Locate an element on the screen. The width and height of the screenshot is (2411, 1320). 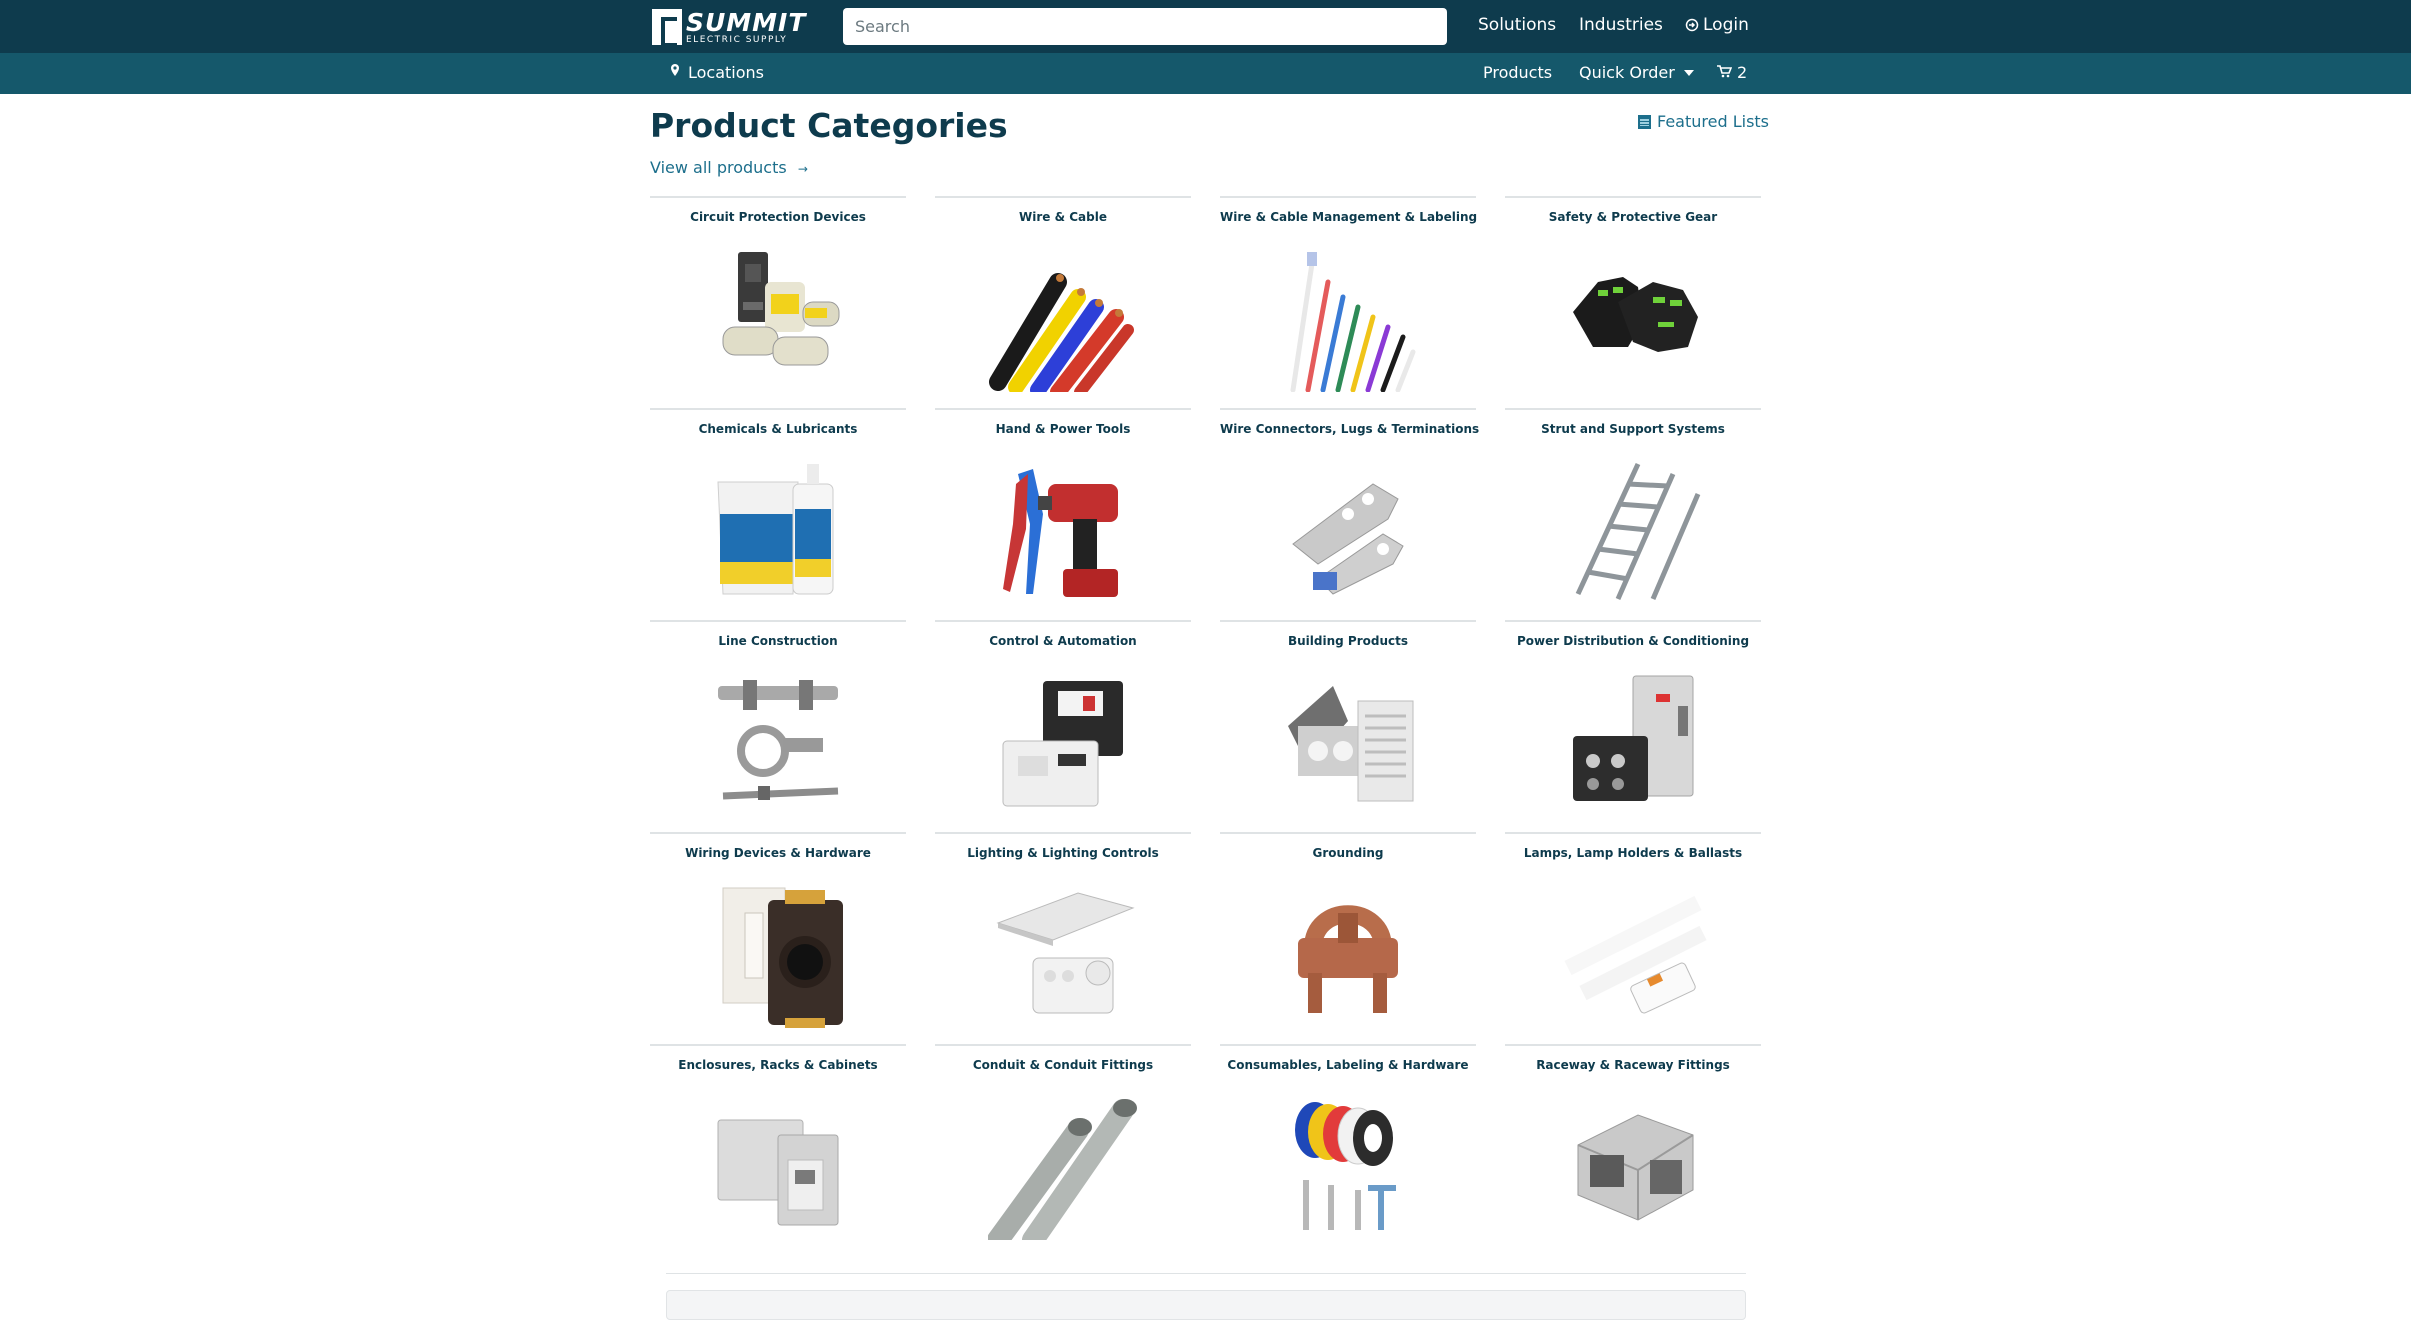
category-label: Building Products is located at coordinates (1347, 641).